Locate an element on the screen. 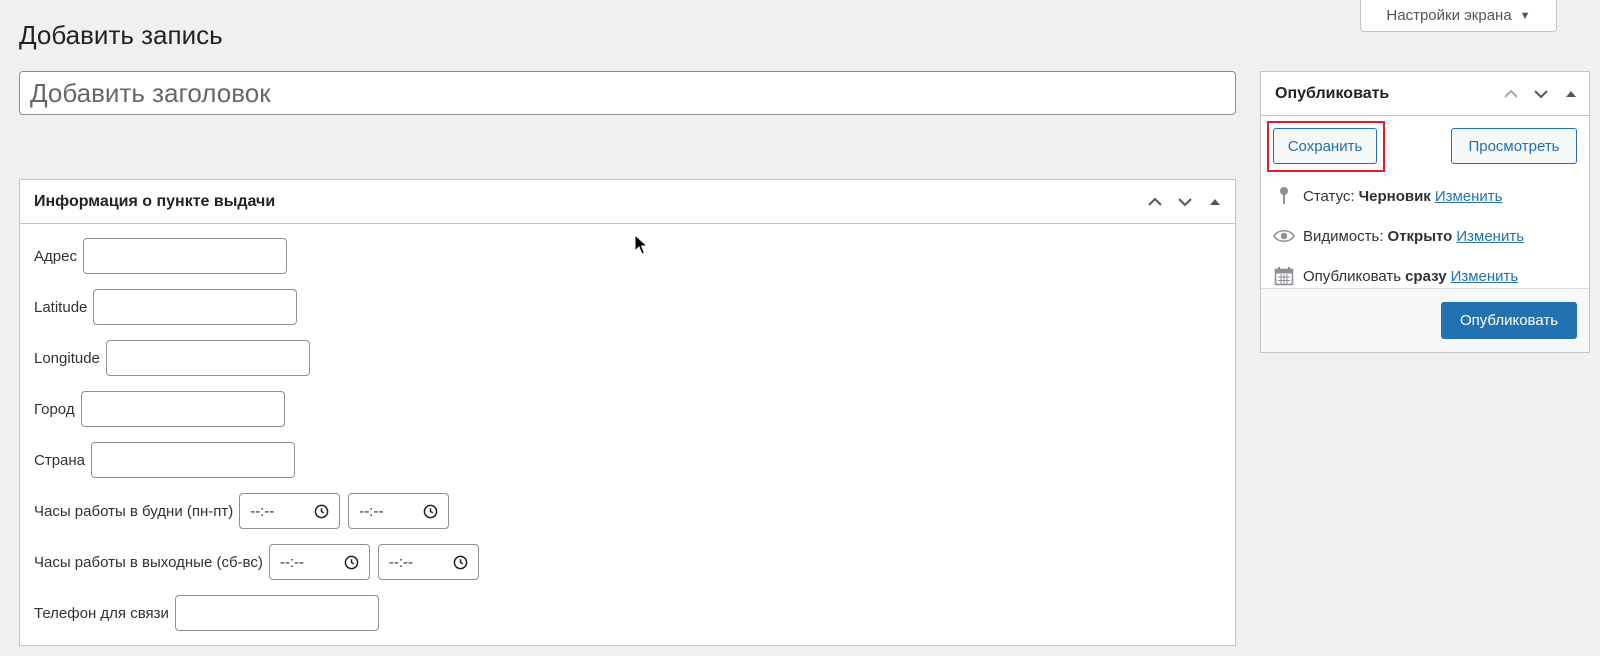 This screenshot has height=656, width=1600. weekend-close-time-input: --:-- is located at coordinates (428, 562).